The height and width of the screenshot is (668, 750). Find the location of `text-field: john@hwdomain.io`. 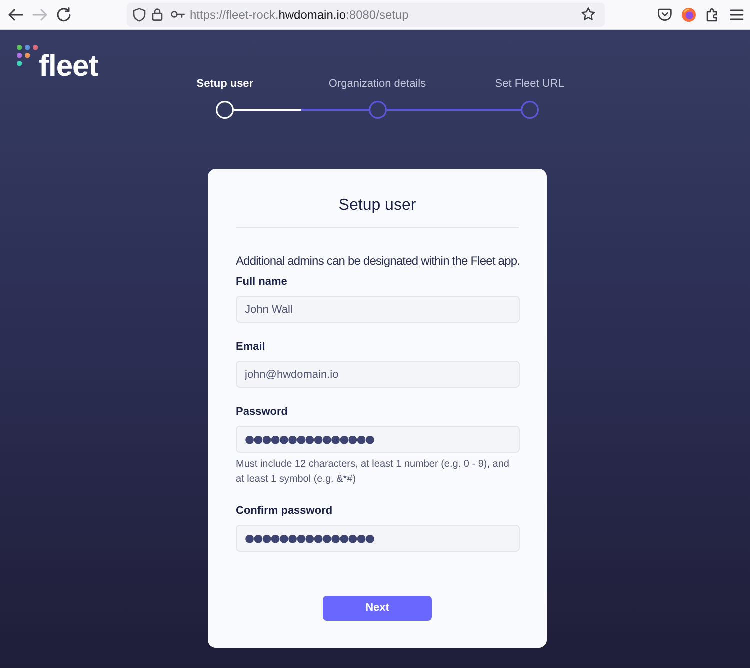

text-field: john@hwdomain.io is located at coordinates (378, 374).